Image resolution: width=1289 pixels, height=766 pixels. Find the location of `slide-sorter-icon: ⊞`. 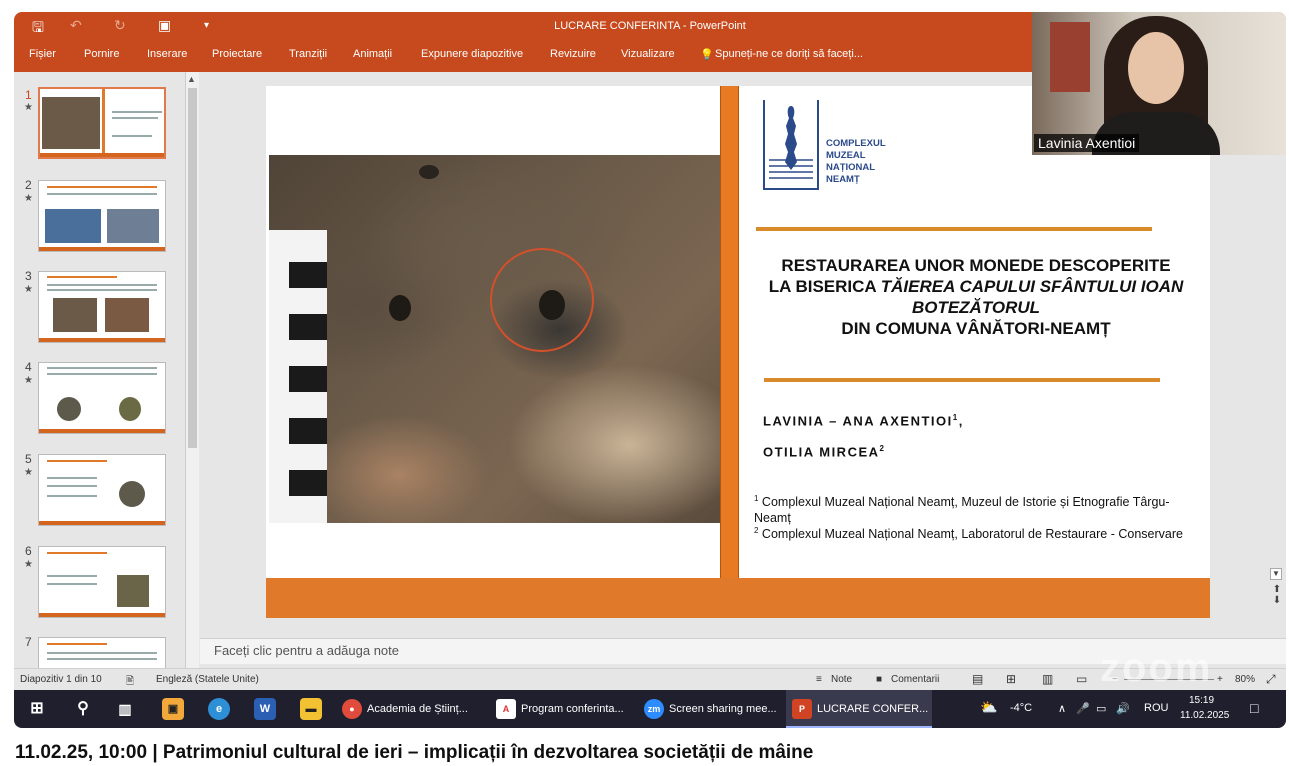

slide-sorter-icon: ⊞ is located at coordinates (1011, 679).